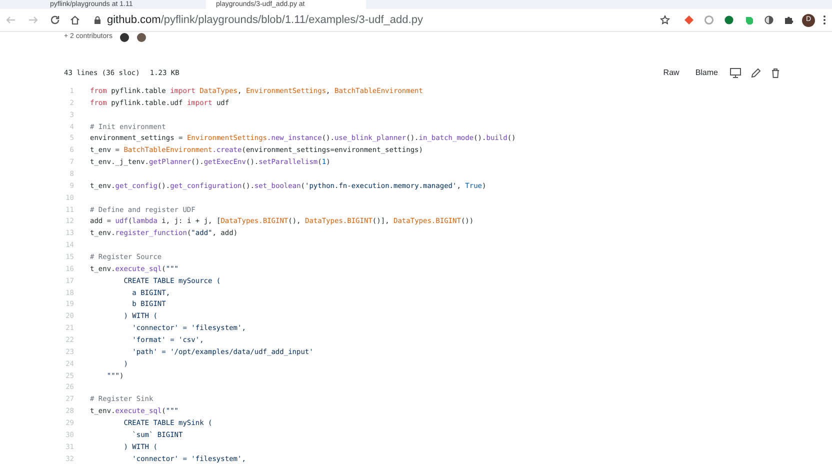 This screenshot has height=464, width=832. I want to click on dot-extension-icon, so click(729, 20).